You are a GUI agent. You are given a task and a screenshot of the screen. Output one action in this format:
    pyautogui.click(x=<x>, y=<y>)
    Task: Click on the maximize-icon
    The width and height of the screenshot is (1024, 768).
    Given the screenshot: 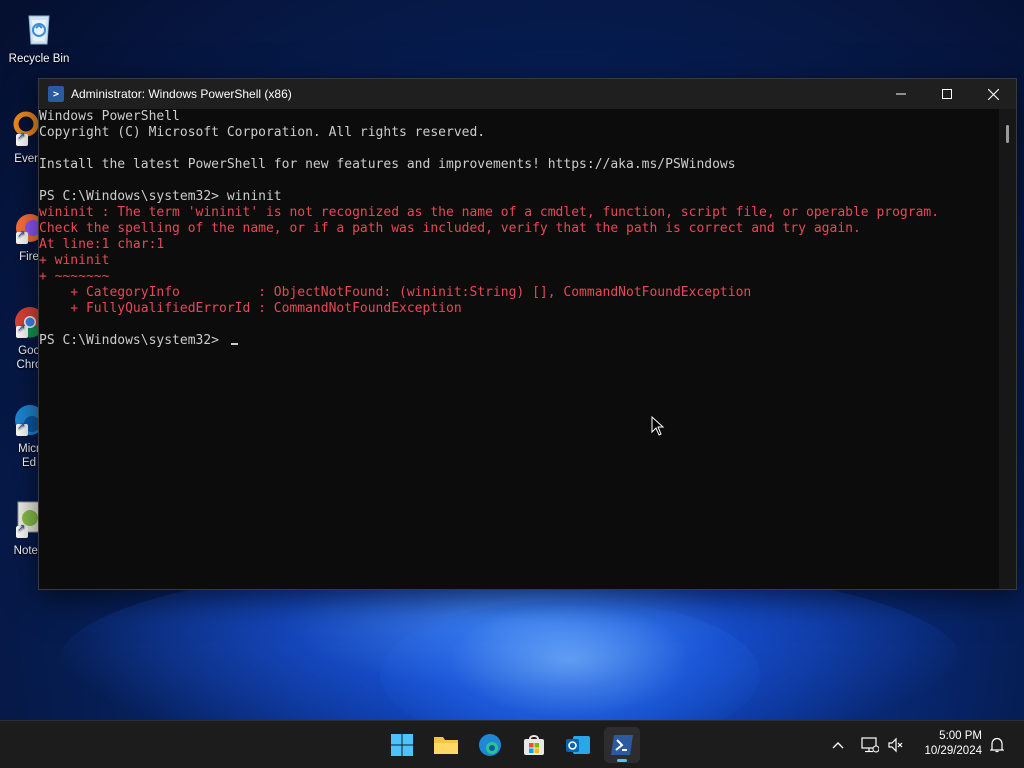 What is the action you would take?
    pyautogui.click(x=947, y=94)
    